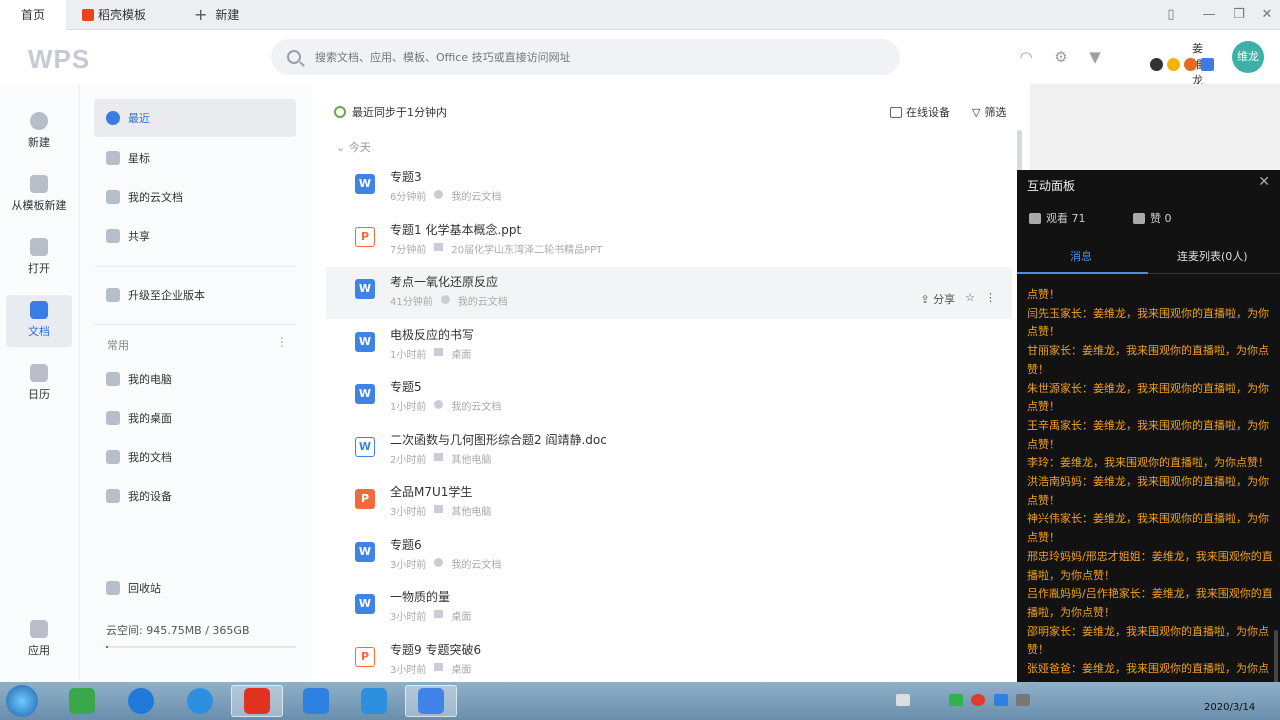 This screenshot has width=1280, height=720. What do you see at coordinates (669, 451) in the screenshot?
I see `file-row: W 二次函数与几何图形综合题2 阎靖静.doc 2小时前 其他电脑` at bounding box center [669, 451].